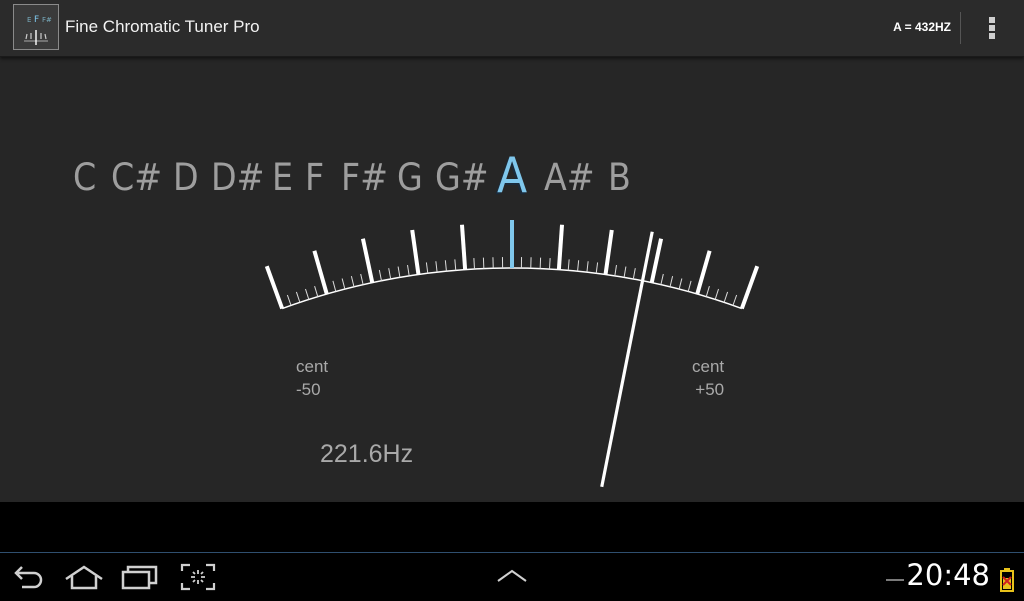 The image size is (1024, 601). I want to click on frequency-readout: 221.6Hz, so click(366, 454).